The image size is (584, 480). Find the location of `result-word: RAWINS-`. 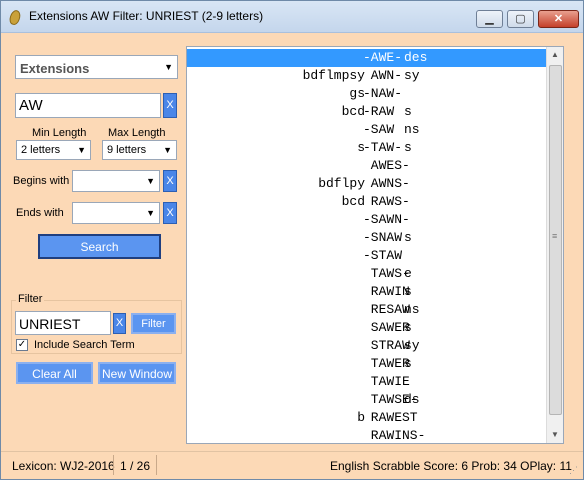

result-word: RAWINS- is located at coordinates (394, 435).